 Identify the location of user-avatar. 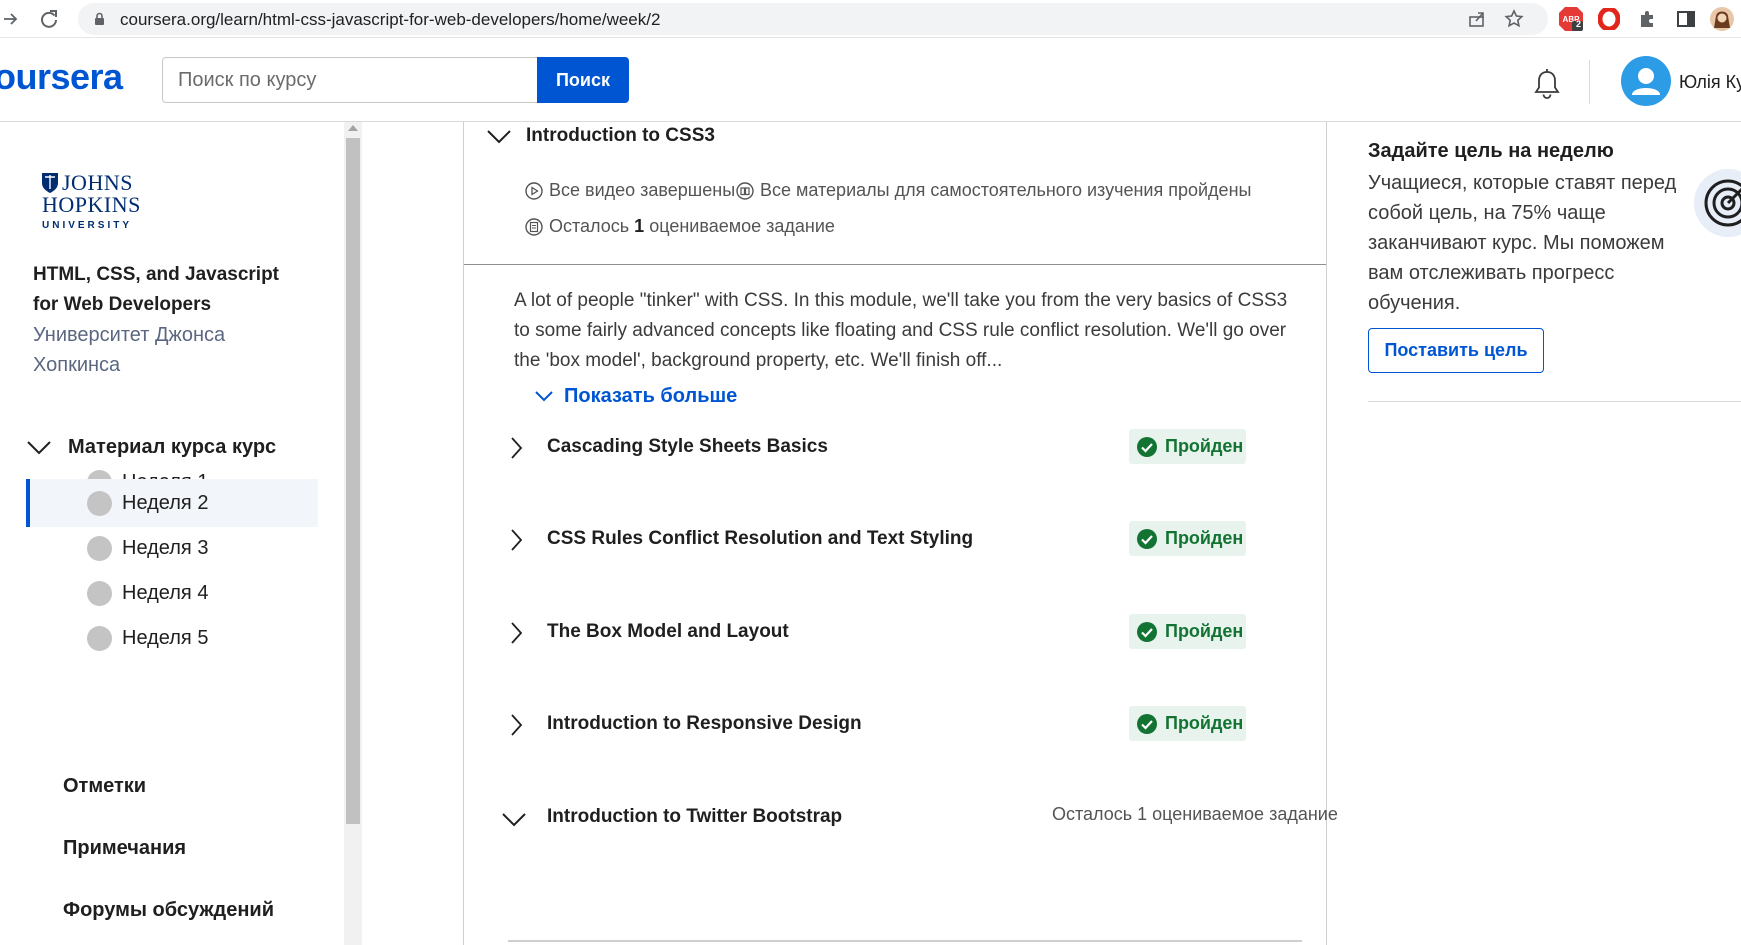
(1646, 81).